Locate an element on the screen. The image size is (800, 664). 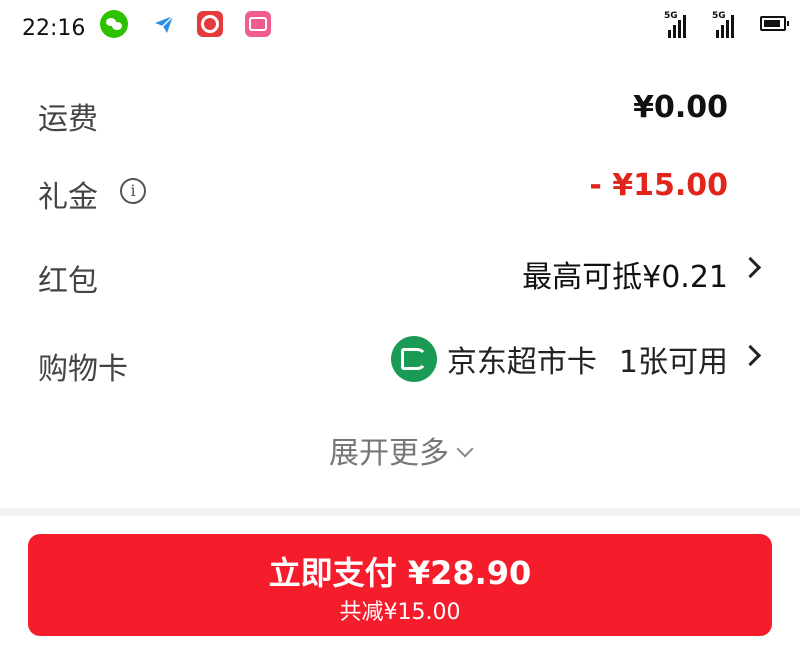
shopping-card-label: 购物卡 is located at coordinates (83, 369).